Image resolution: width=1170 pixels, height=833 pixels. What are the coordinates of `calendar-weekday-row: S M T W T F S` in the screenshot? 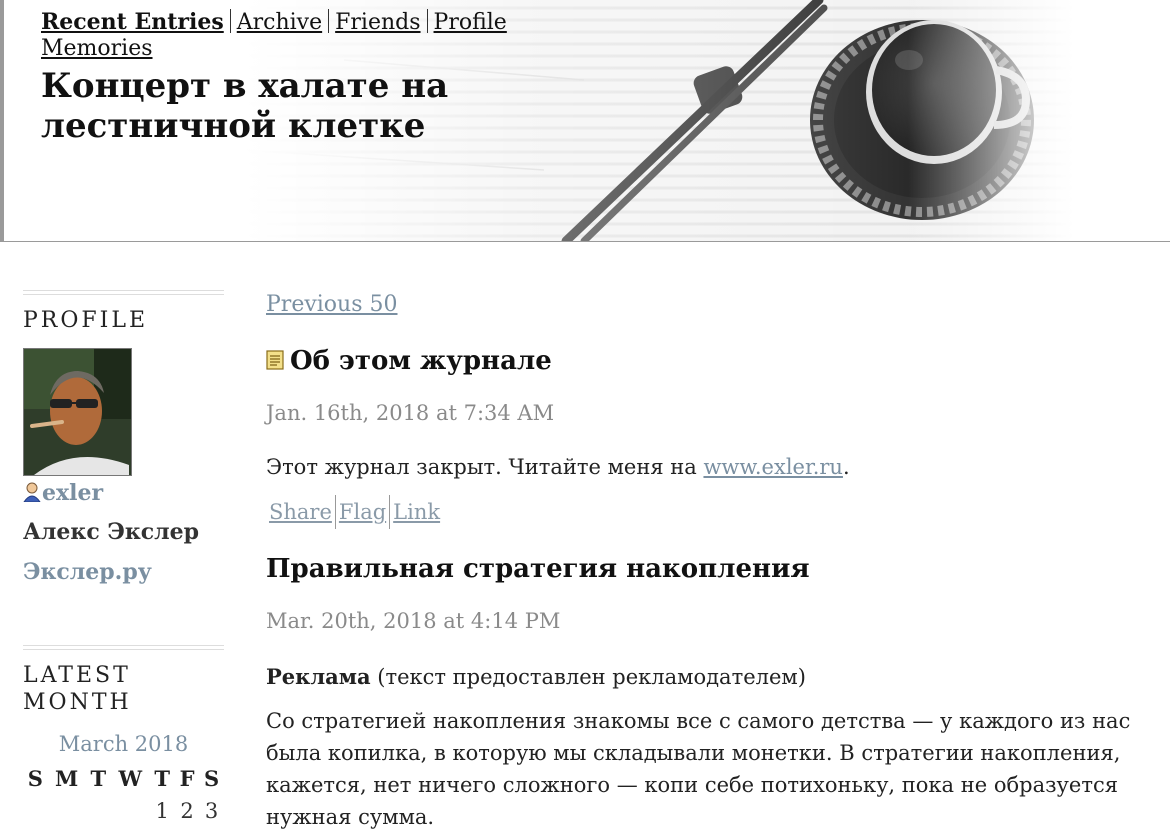 It's located at (123, 778).